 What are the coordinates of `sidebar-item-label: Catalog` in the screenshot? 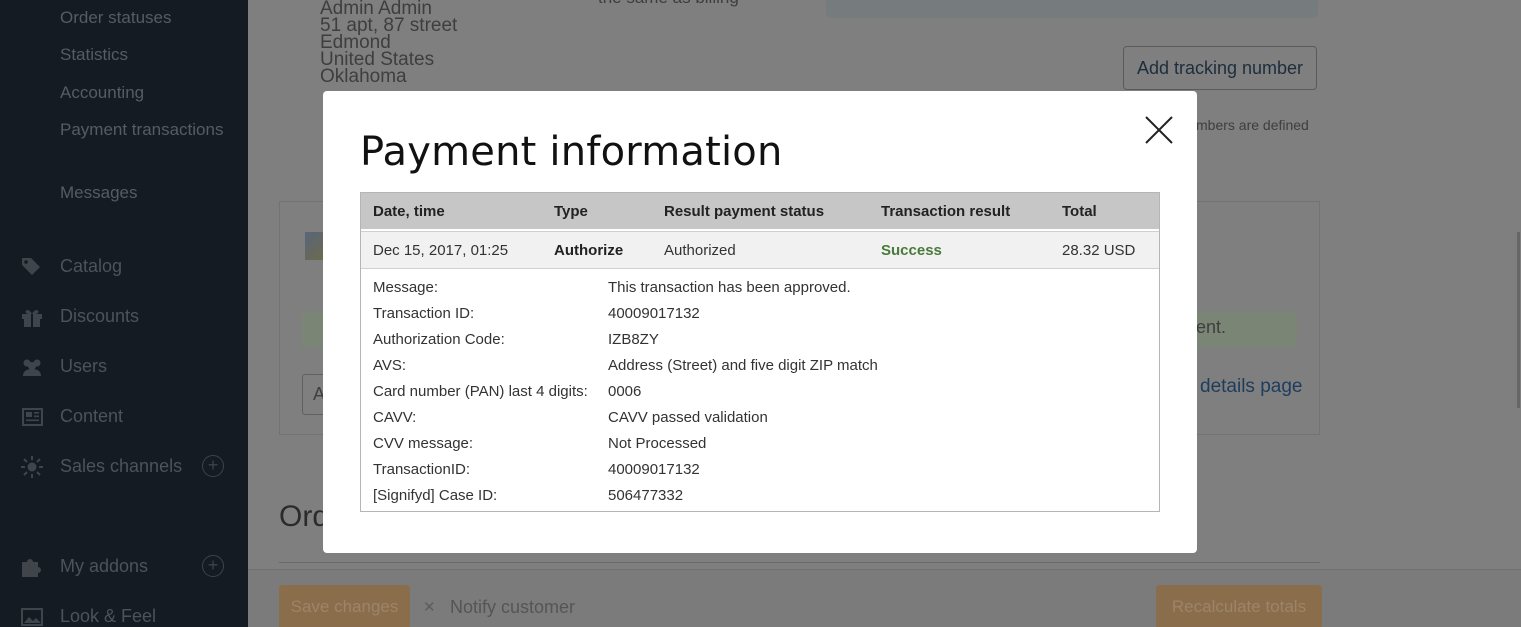 It's located at (91, 266).